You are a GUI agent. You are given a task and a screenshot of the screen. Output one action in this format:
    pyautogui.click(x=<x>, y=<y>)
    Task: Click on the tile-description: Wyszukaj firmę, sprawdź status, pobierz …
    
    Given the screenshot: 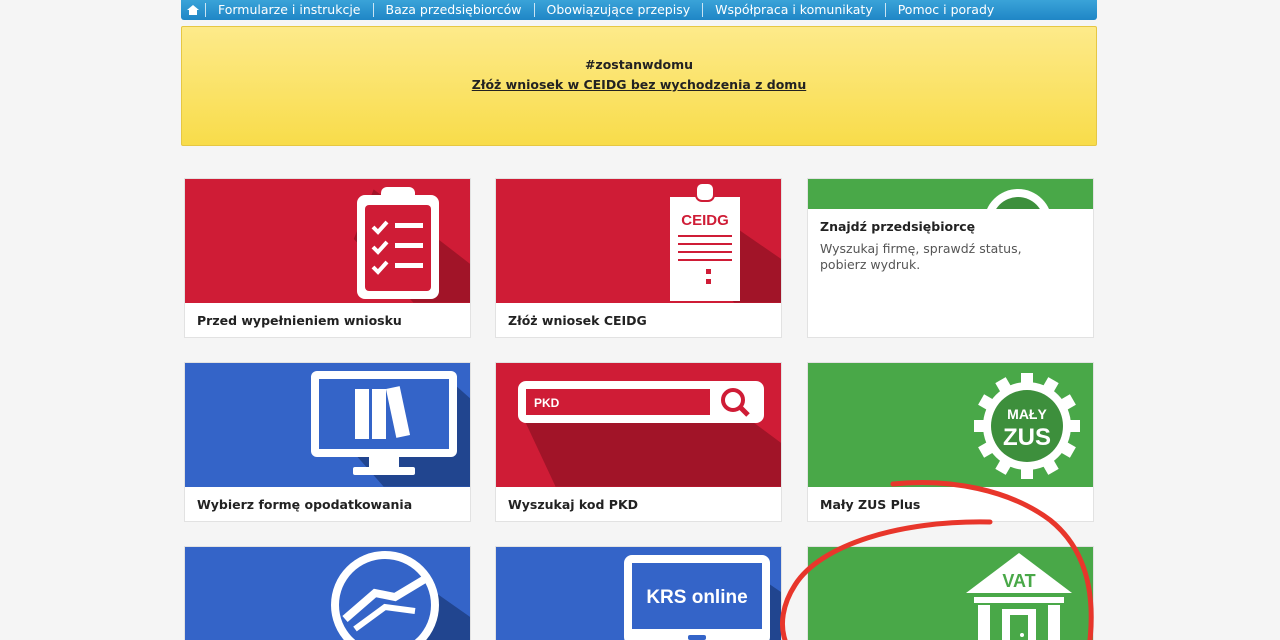 What is the action you would take?
    pyautogui.click(x=921, y=256)
    